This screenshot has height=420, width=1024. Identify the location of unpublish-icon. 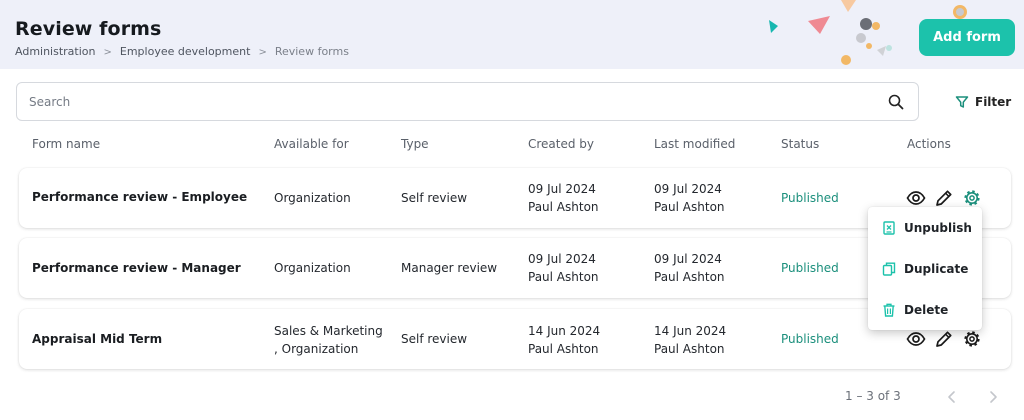
(889, 228).